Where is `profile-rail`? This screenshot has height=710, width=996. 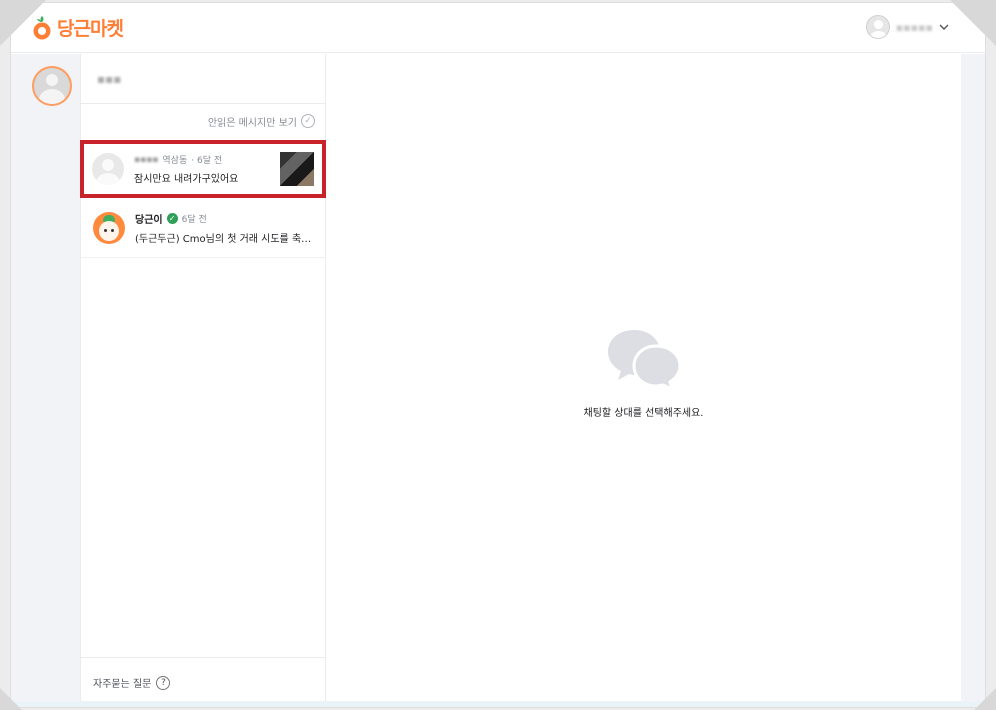
profile-rail is located at coordinates (46, 380).